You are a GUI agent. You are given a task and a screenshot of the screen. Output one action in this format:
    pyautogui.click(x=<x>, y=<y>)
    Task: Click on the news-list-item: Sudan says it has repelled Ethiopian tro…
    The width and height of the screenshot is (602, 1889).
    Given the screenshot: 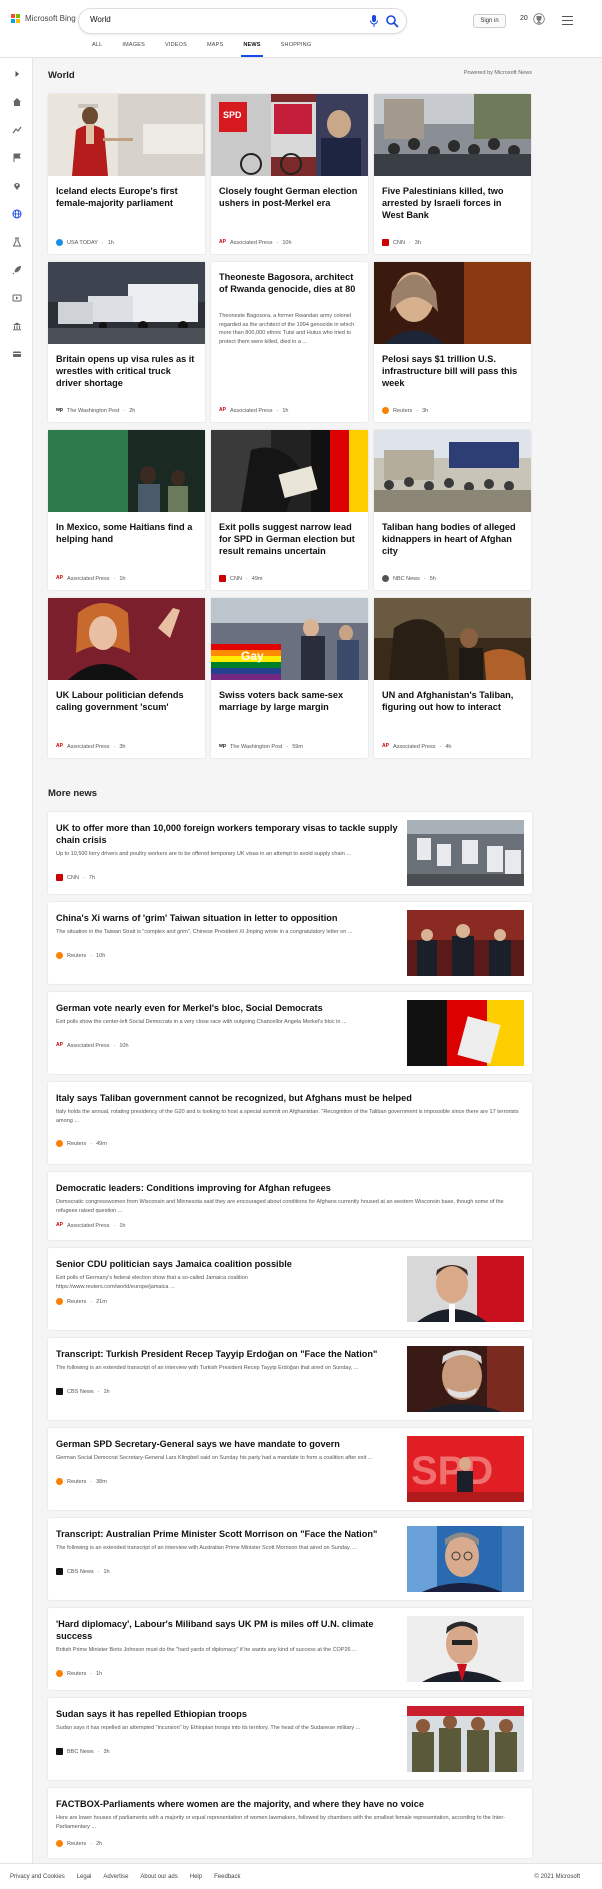 What is the action you would take?
    pyautogui.click(x=290, y=1739)
    